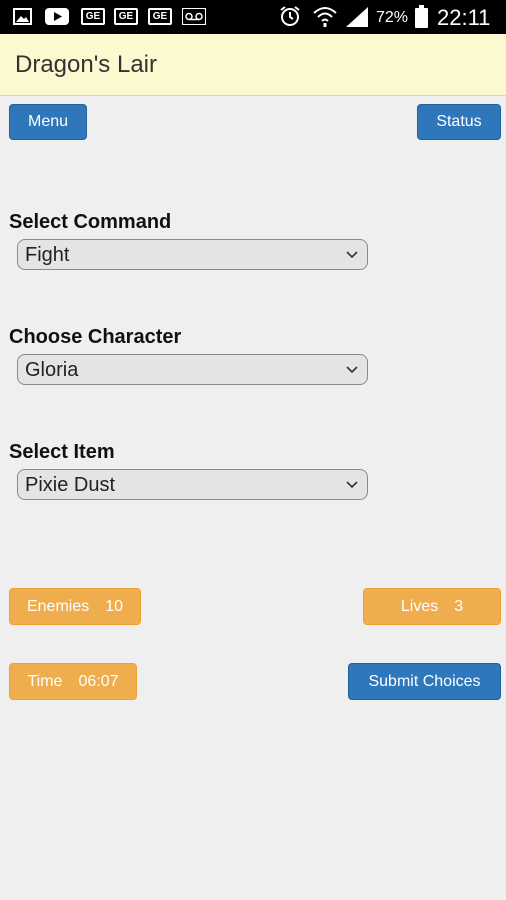 The width and height of the screenshot is (506, 900). What do you see at coordinates (48, 122) in the screenshot?
I see `menu-button: Menu` at bounding box center [48, 122].